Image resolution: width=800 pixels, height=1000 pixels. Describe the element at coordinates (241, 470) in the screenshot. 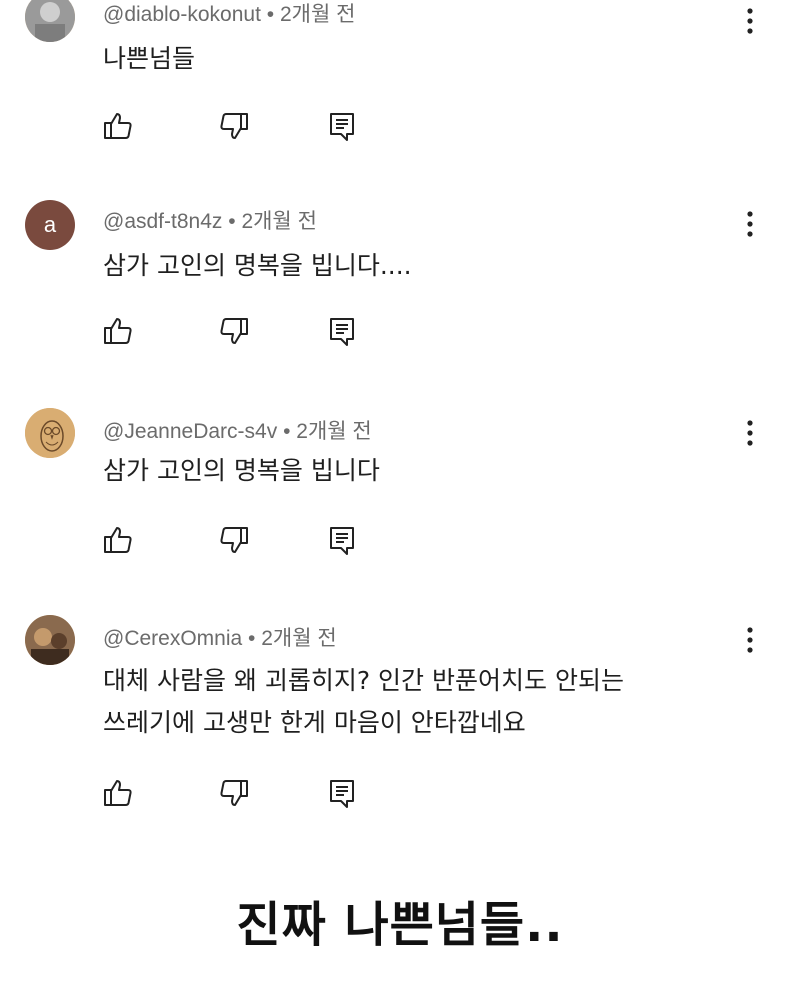

I see `comment-text: 삼가 고인의 명복을 빕니다` at that location.